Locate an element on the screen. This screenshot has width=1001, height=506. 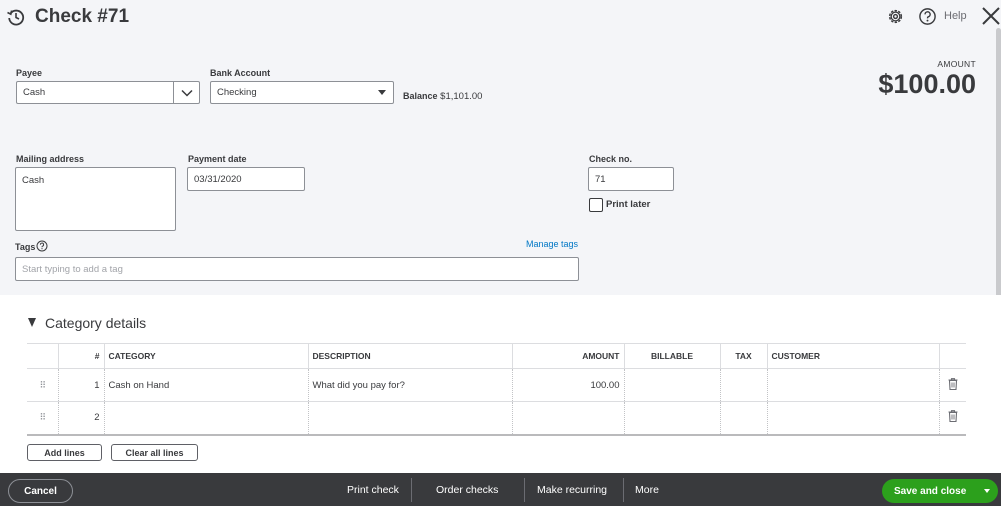
page-title: Check #71 is located at coordinates (82, 16).